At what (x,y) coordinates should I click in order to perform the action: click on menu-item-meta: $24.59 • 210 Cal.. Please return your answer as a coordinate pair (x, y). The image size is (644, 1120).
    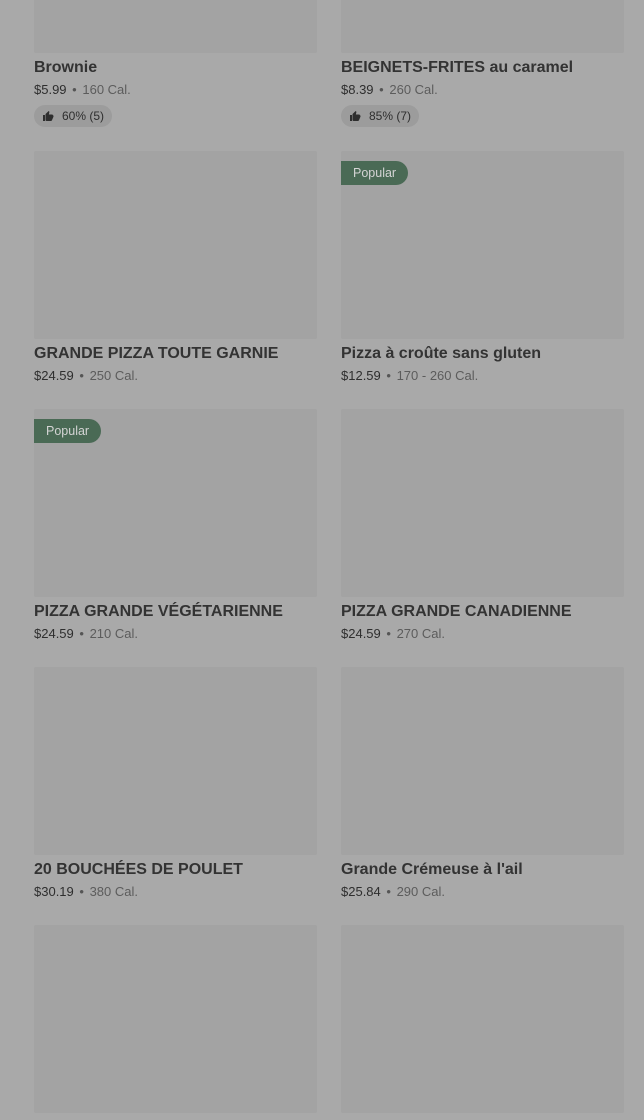
    Looking at the image, I should click on (175, 634).